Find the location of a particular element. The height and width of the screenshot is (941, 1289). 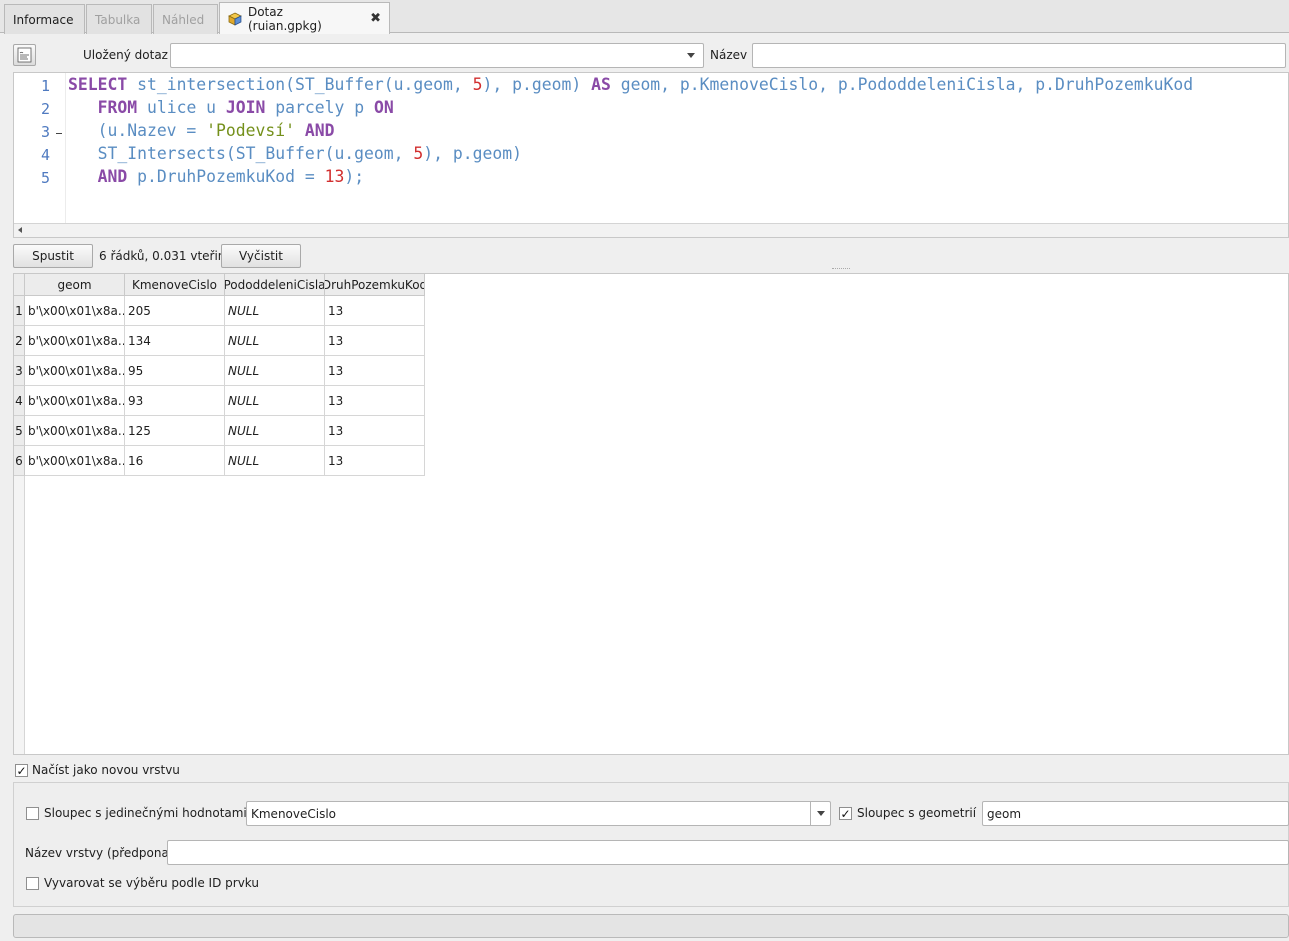

column-header-geom: geom is located at coordinates (75, 285).